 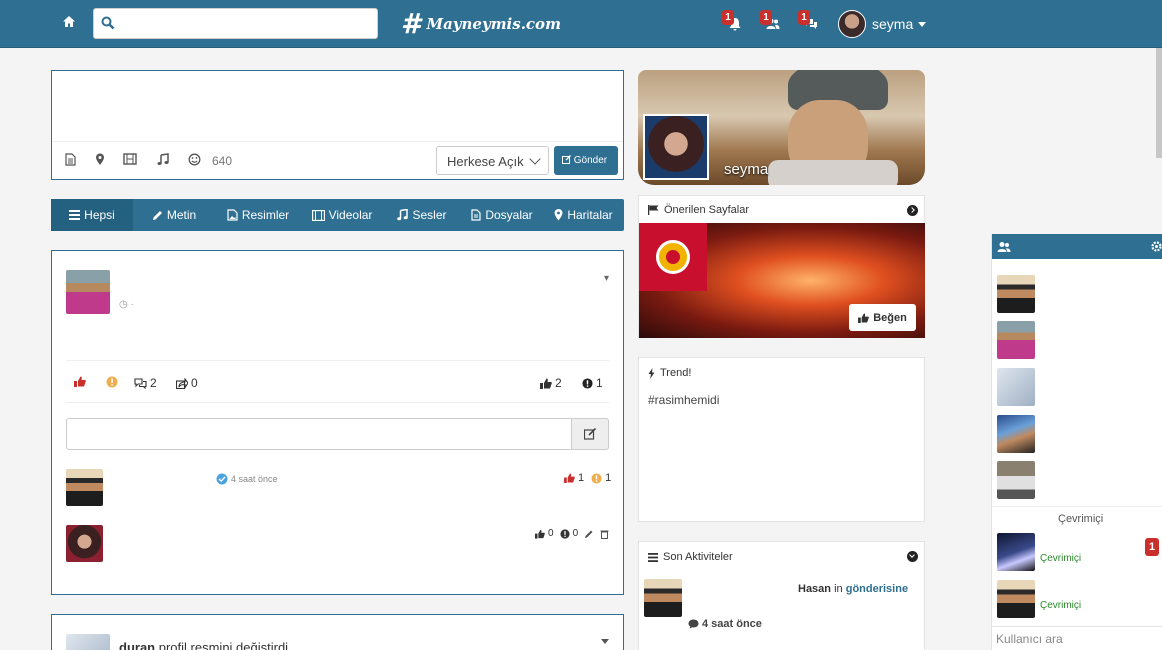 What do you see at coordinates (676, 373) in the screenshot?
I see `widget-title-text: Trend!` at bounding box center [676, 373].